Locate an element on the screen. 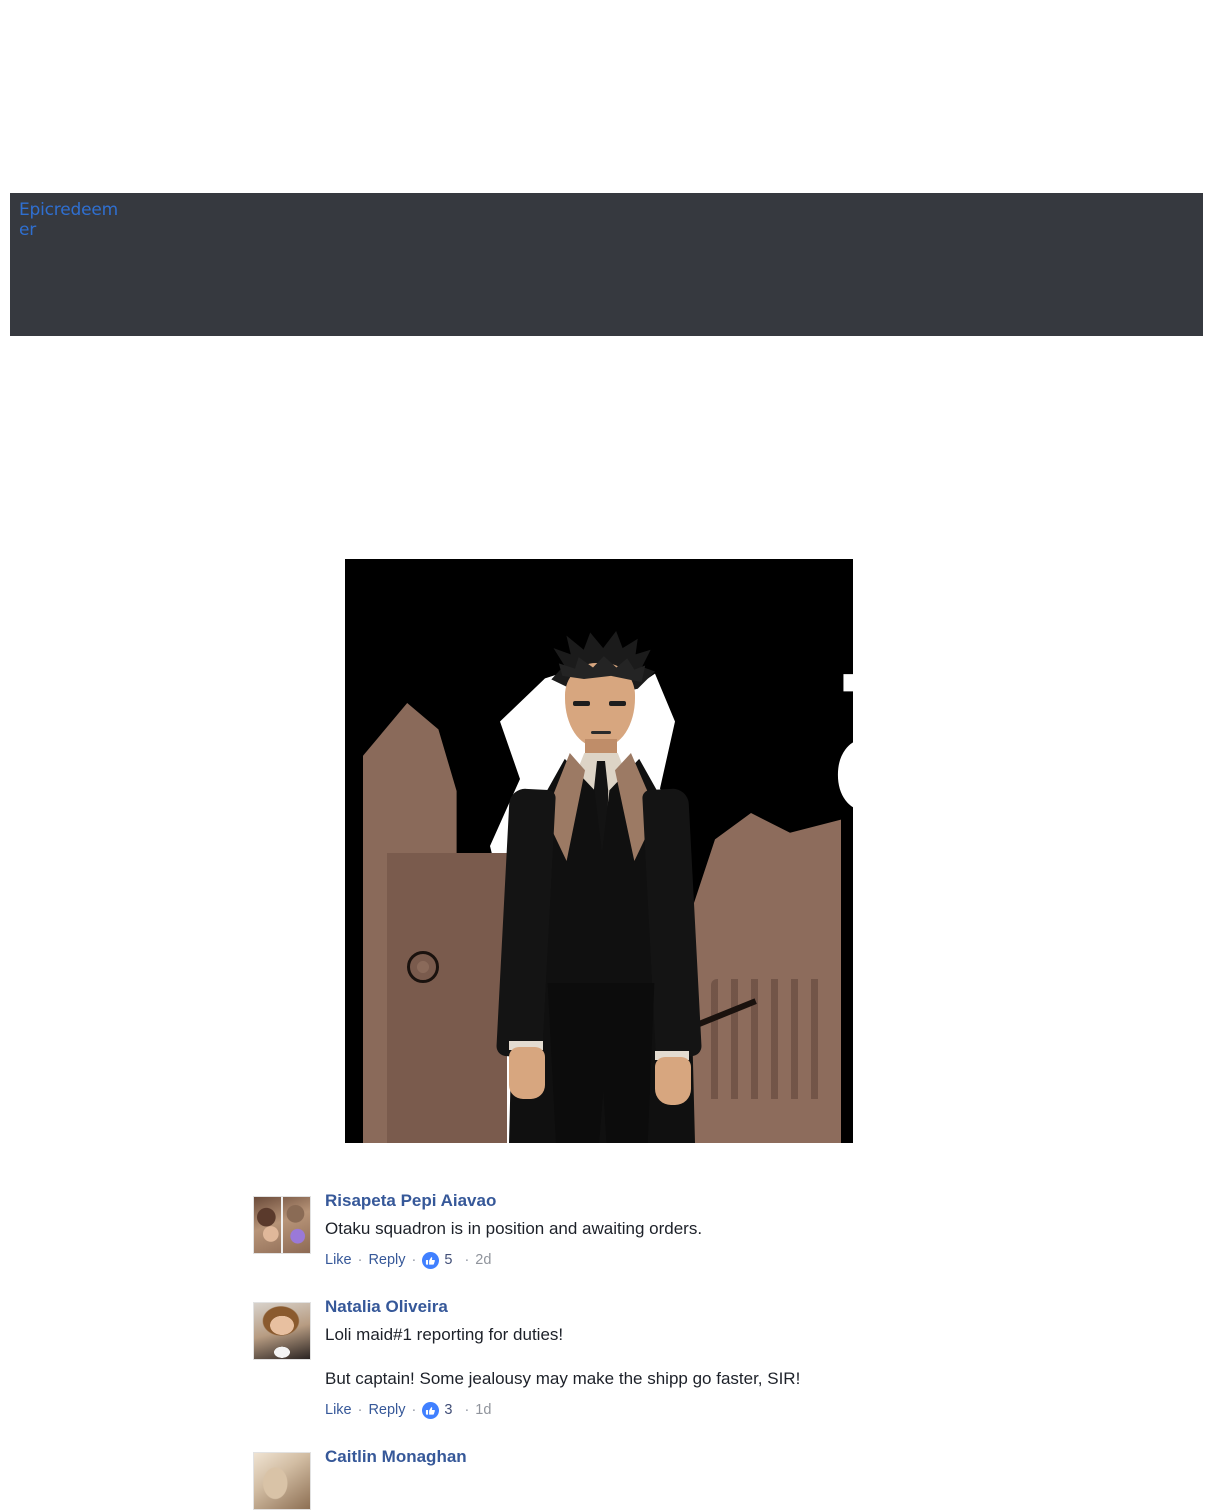  like-count: 3 is located at coordinates (448, 1410).